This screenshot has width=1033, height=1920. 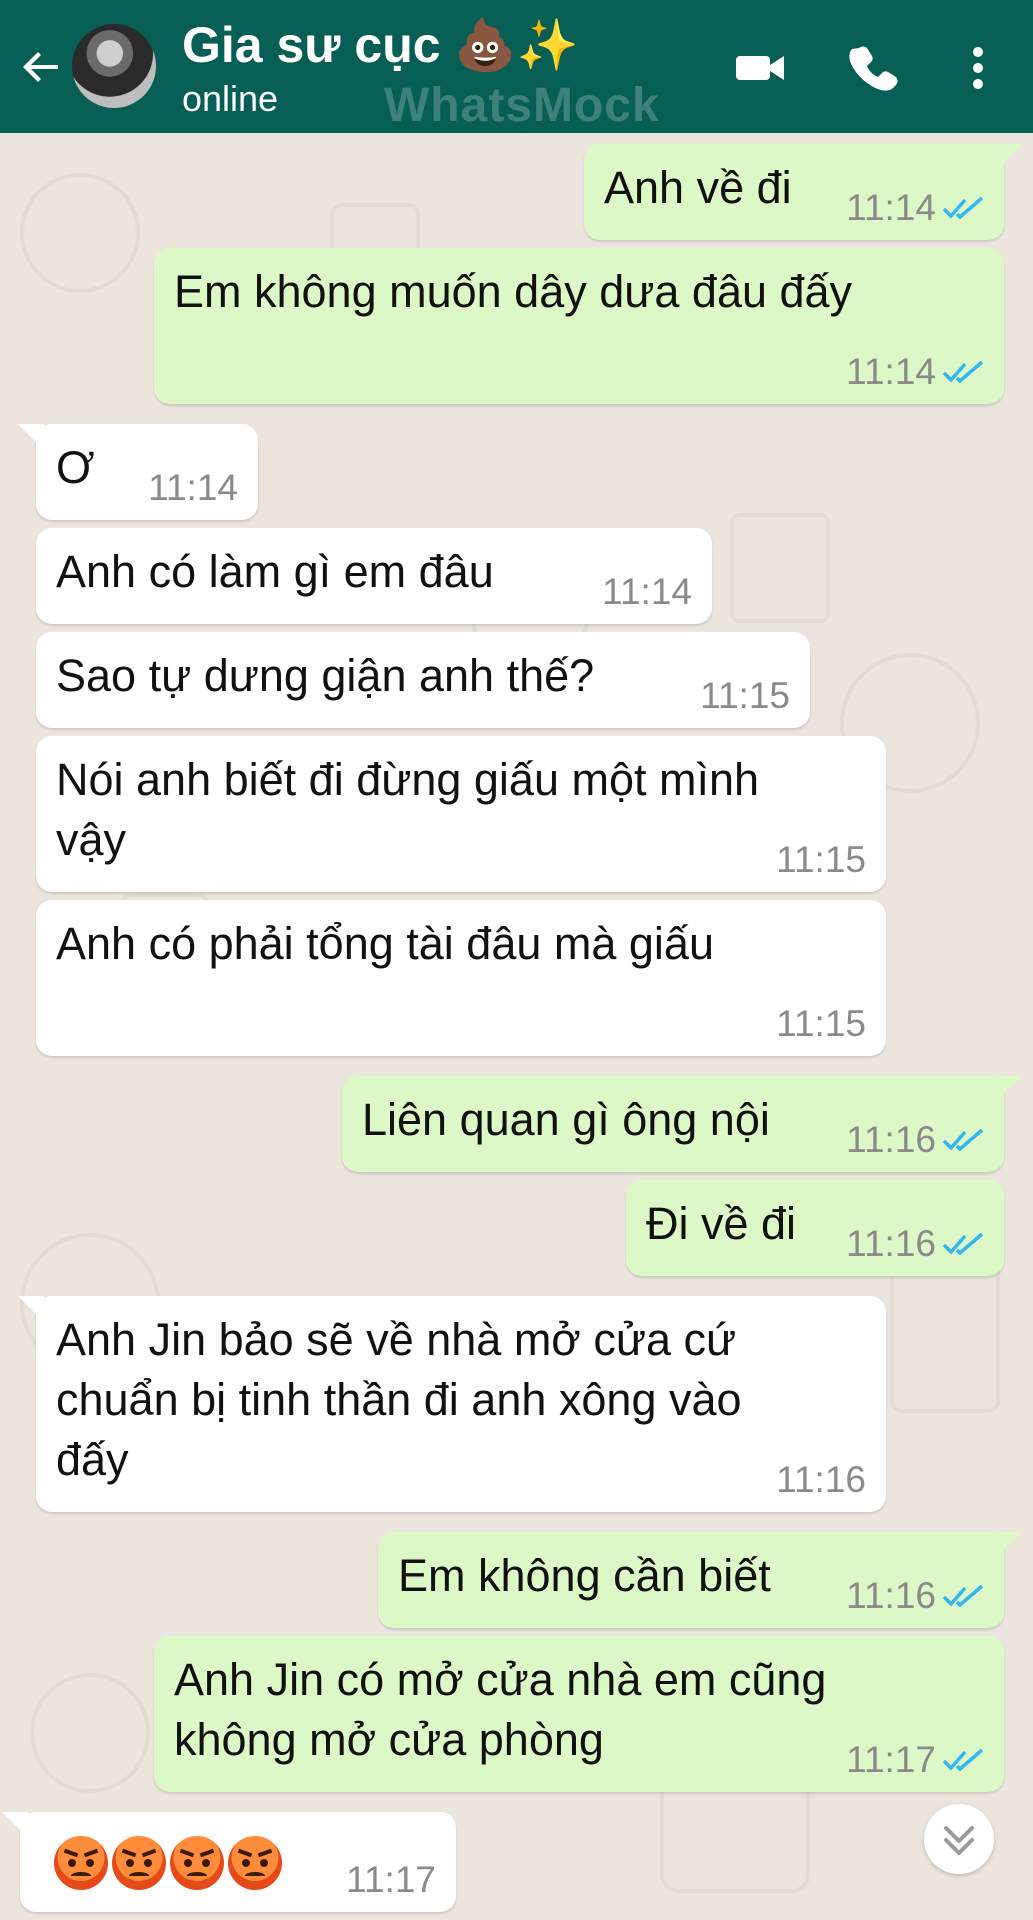 I want to click on back-arrow-icon, so click(x=42, y=67).